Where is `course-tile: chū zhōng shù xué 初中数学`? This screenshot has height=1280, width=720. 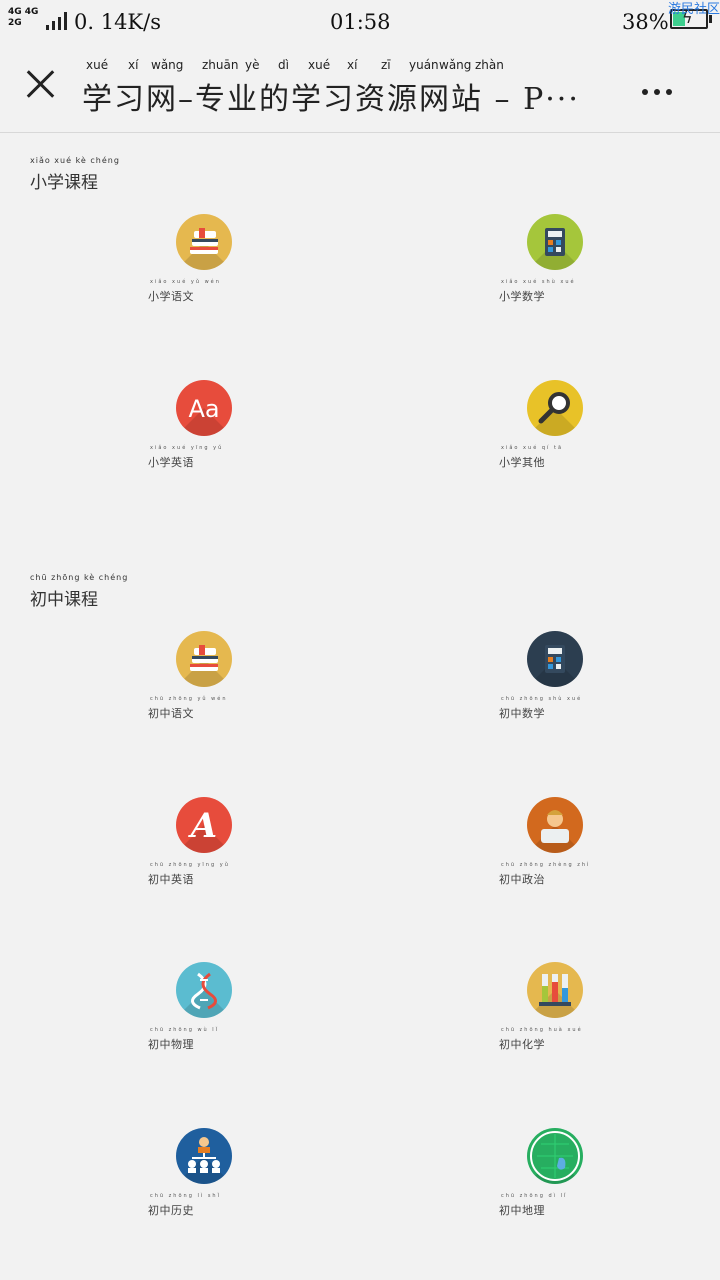 course-tile: chū zhōng shù xué 初中数学 is located at coordinates (559, 686).